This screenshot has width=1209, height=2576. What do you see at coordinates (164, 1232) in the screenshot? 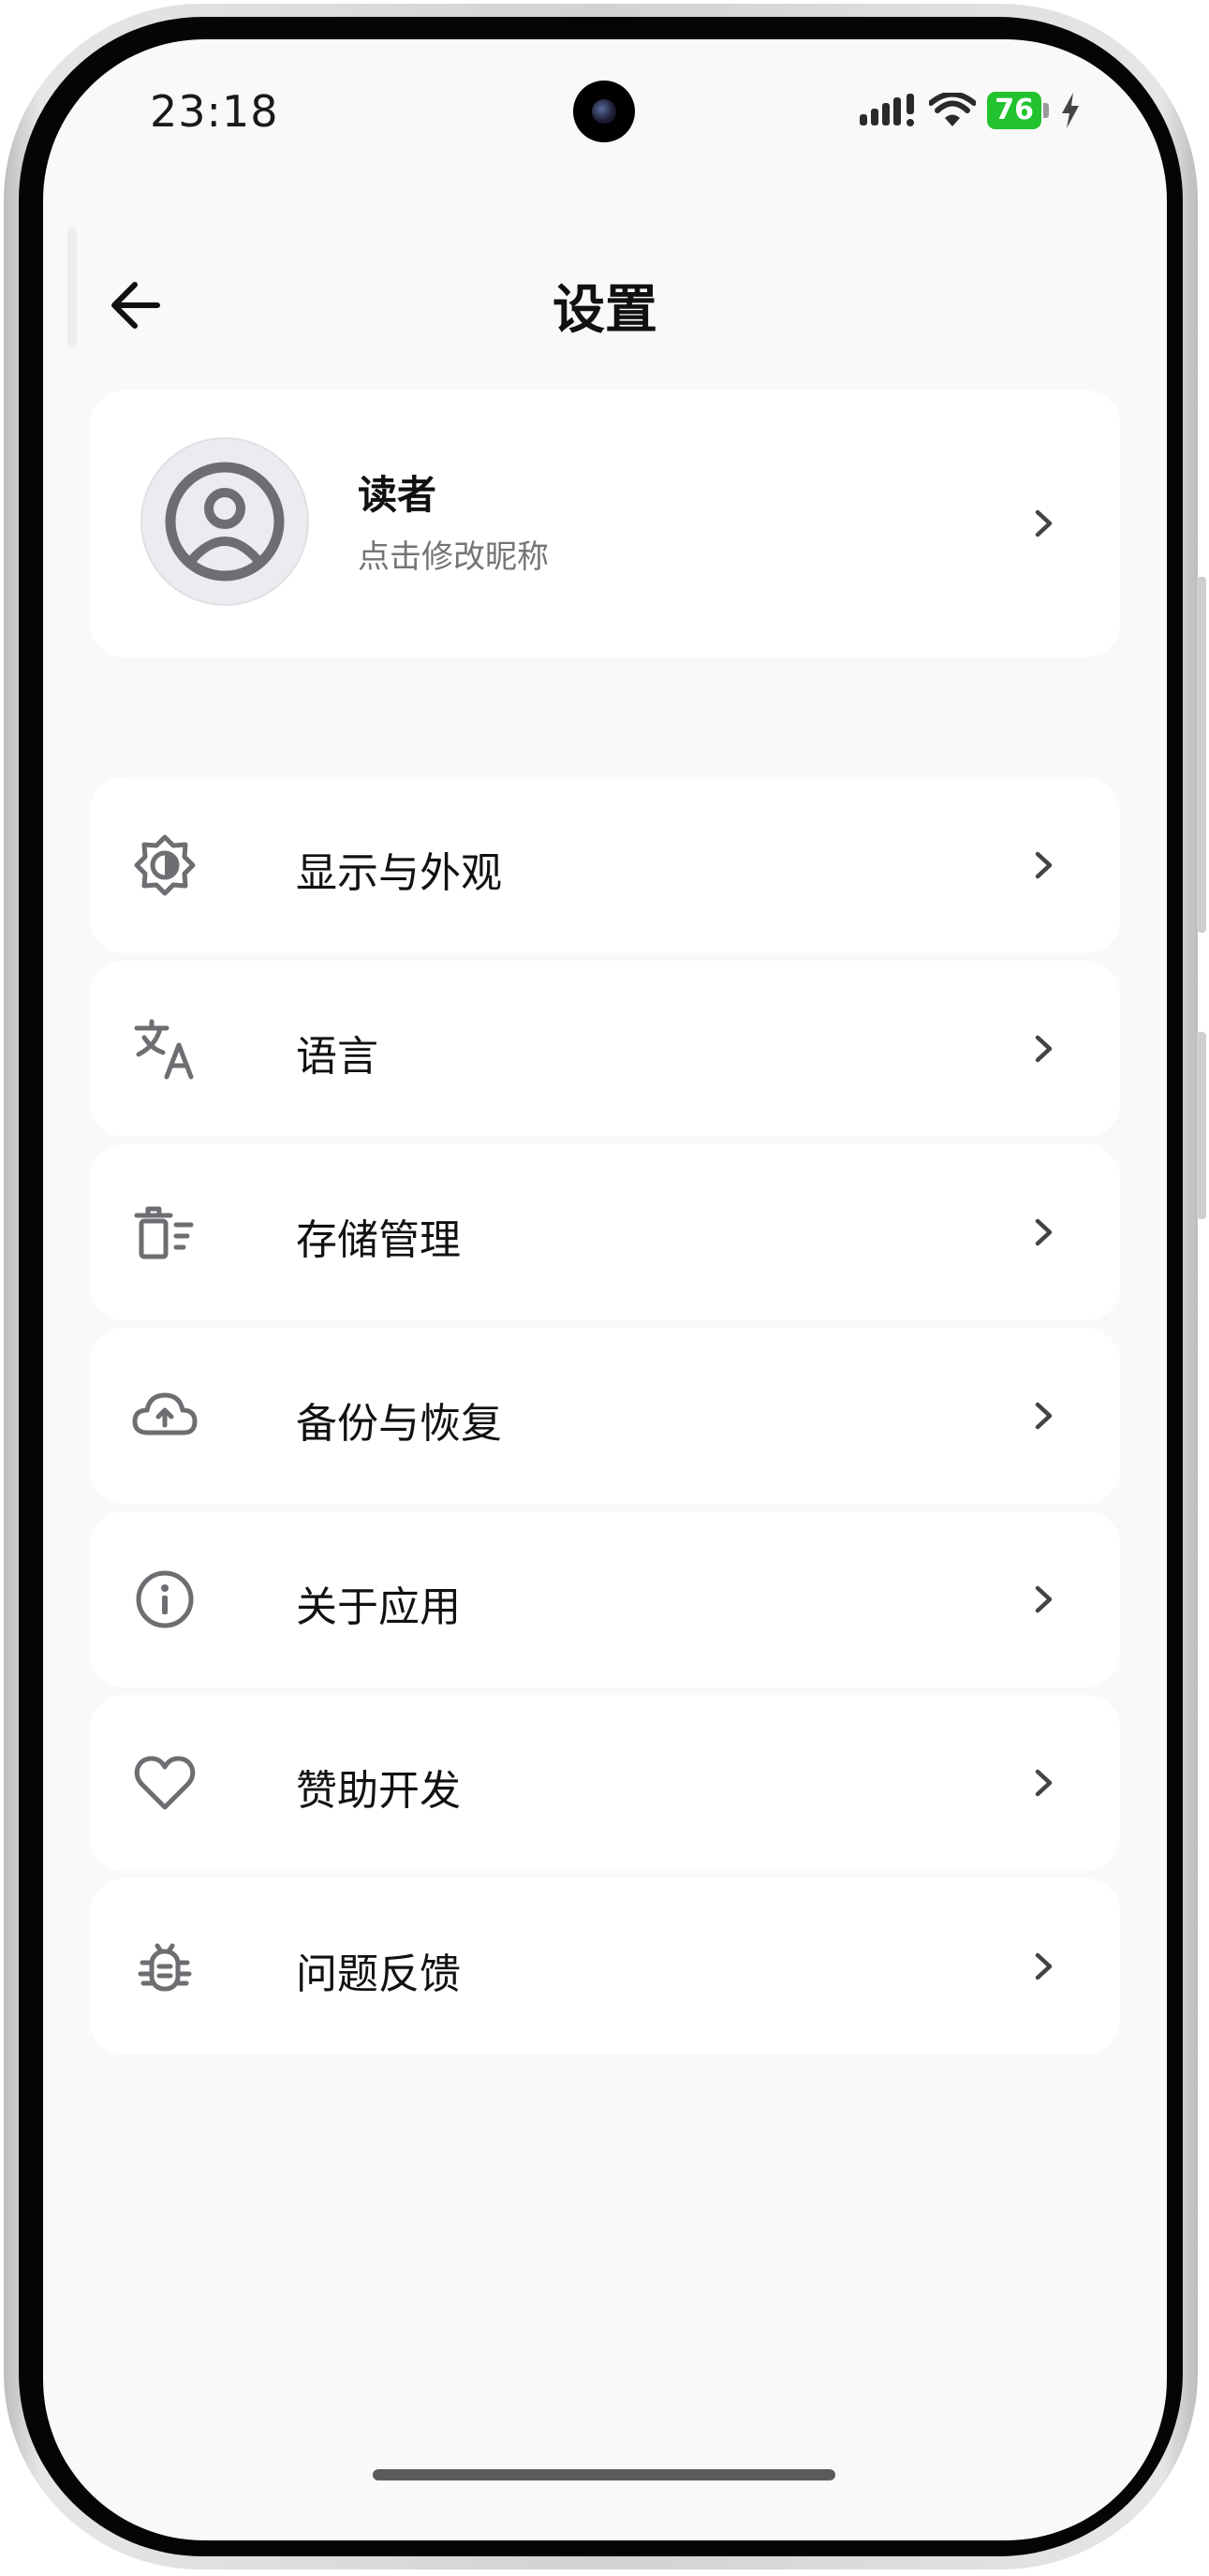
I see `trash-list-icon` at bounding box center [164, 1232].